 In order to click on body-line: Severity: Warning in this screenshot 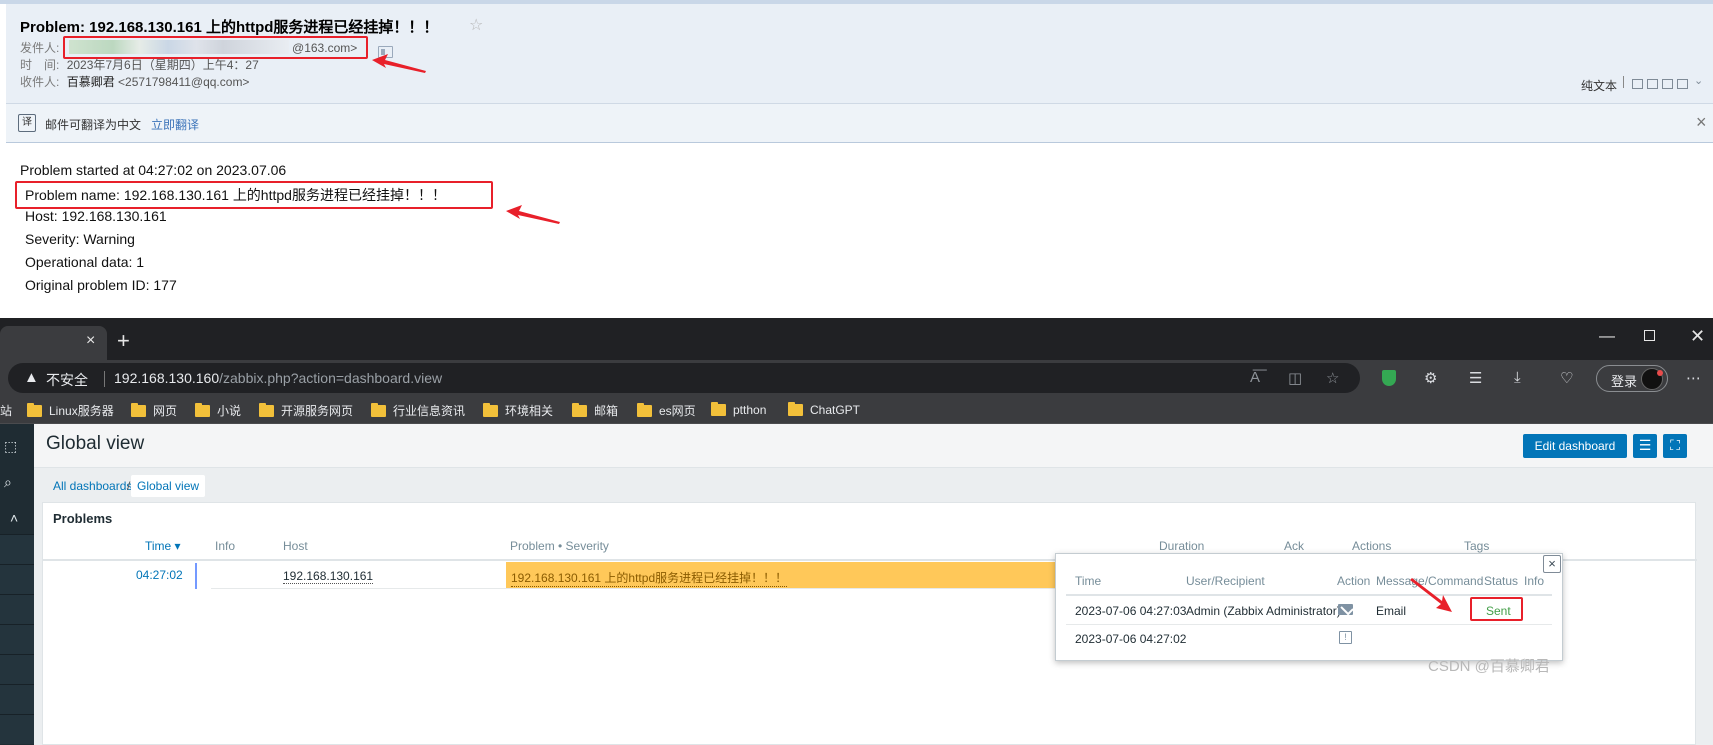, I will do `click(80, 239)`.